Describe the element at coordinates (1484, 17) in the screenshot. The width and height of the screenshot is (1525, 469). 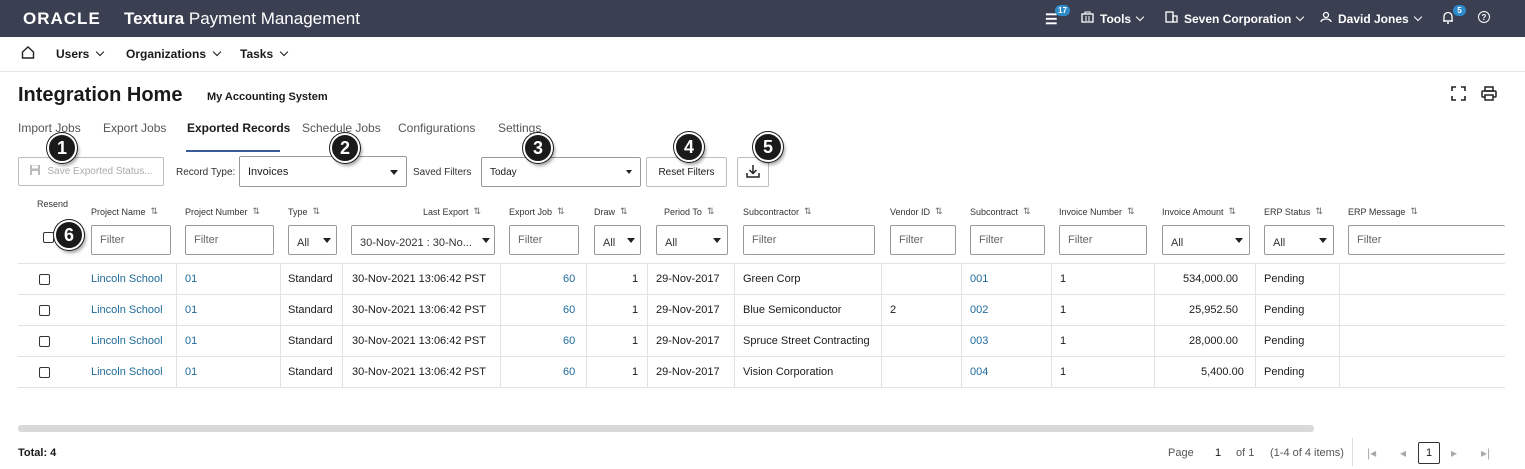
I see `help-button: ?` at that location.